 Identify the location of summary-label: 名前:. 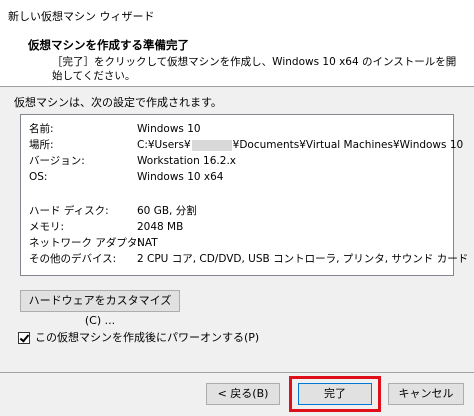
(41, 129).